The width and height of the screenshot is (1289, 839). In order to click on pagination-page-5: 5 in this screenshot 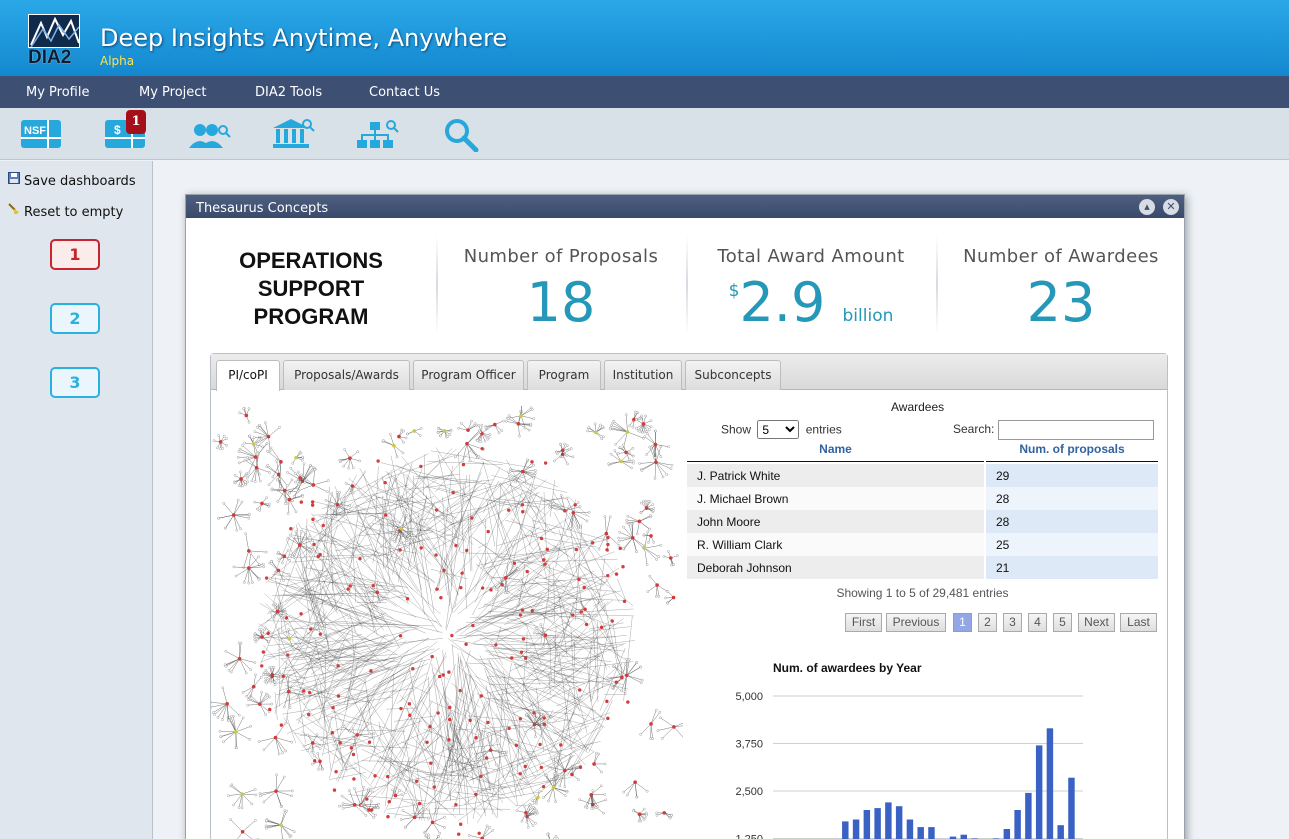, I will do `click(1062, 622)`.